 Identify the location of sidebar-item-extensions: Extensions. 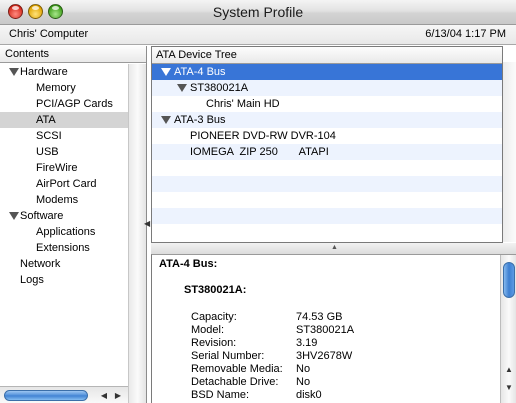
(64, 248).